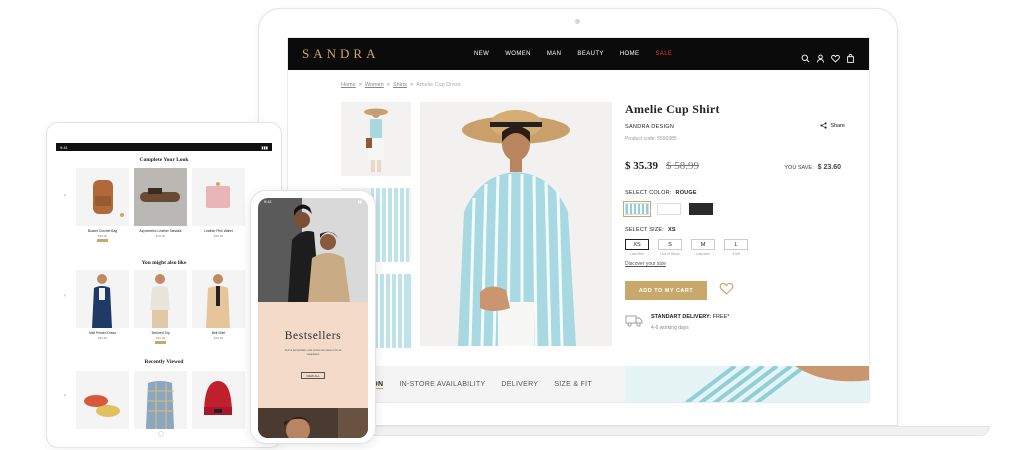 This screenshot has height=450, width=1018. What do you see at coordinates (663, 54) in the screenshot?
I see `nav-sale: SALE` at bounding box center [663, 54].